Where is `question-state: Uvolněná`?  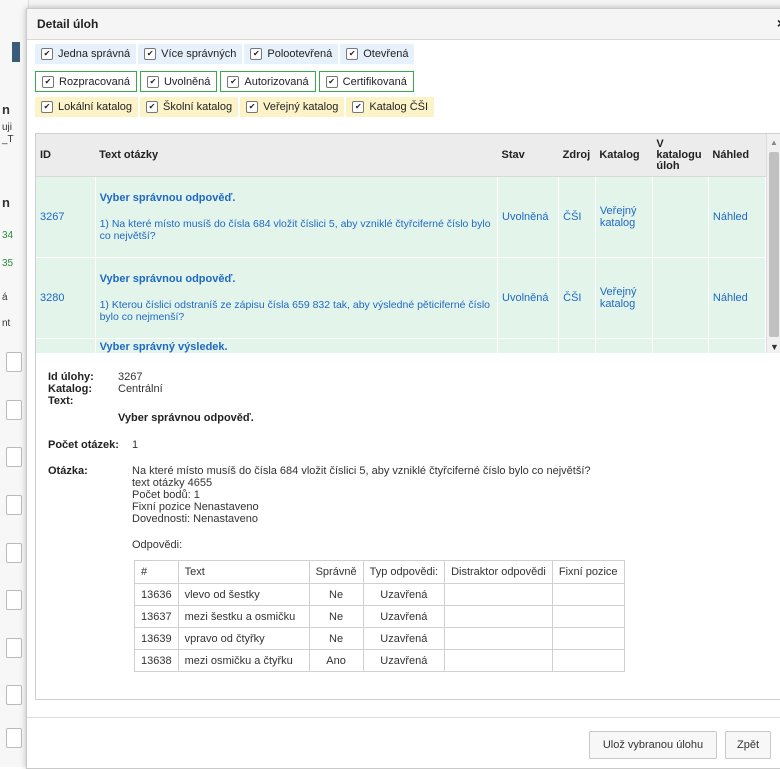 question-state: Uvolněná is located at coordinates (528, 298).